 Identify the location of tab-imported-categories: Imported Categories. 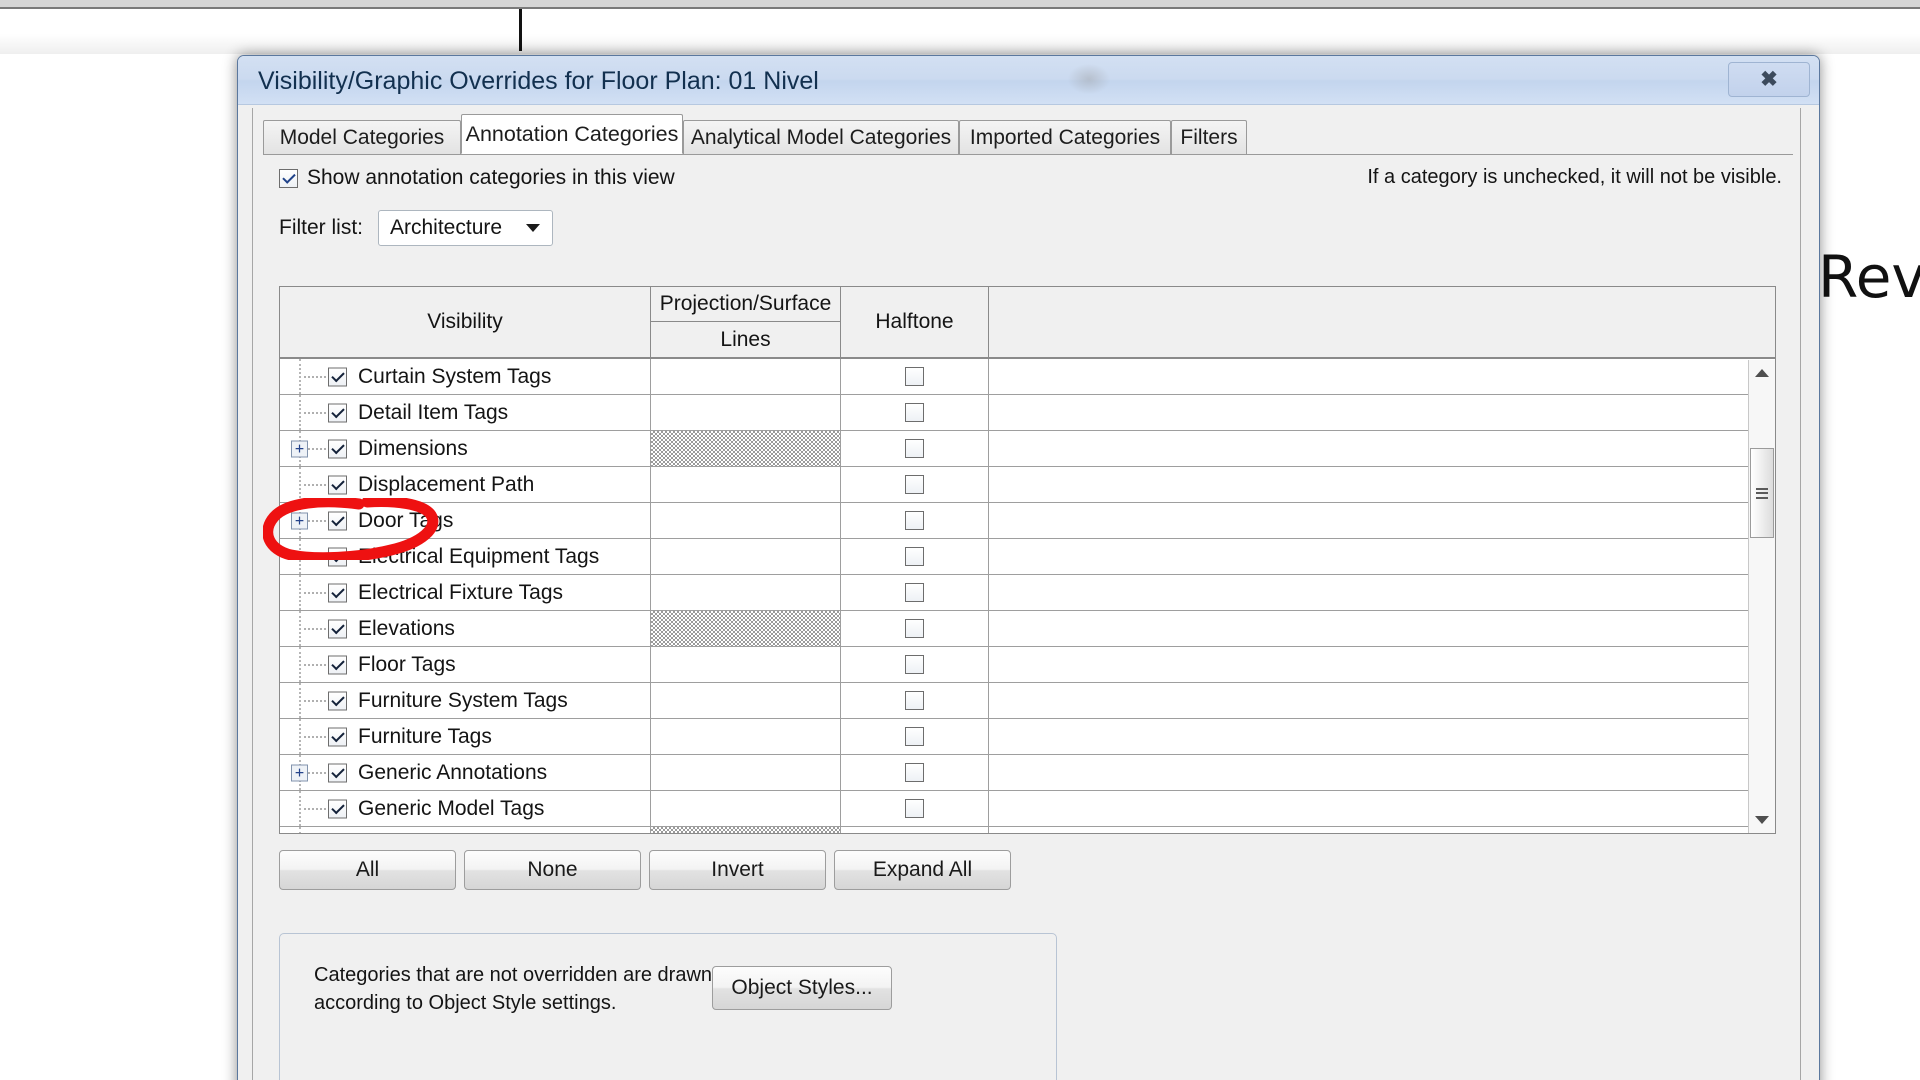
(1065, 137).